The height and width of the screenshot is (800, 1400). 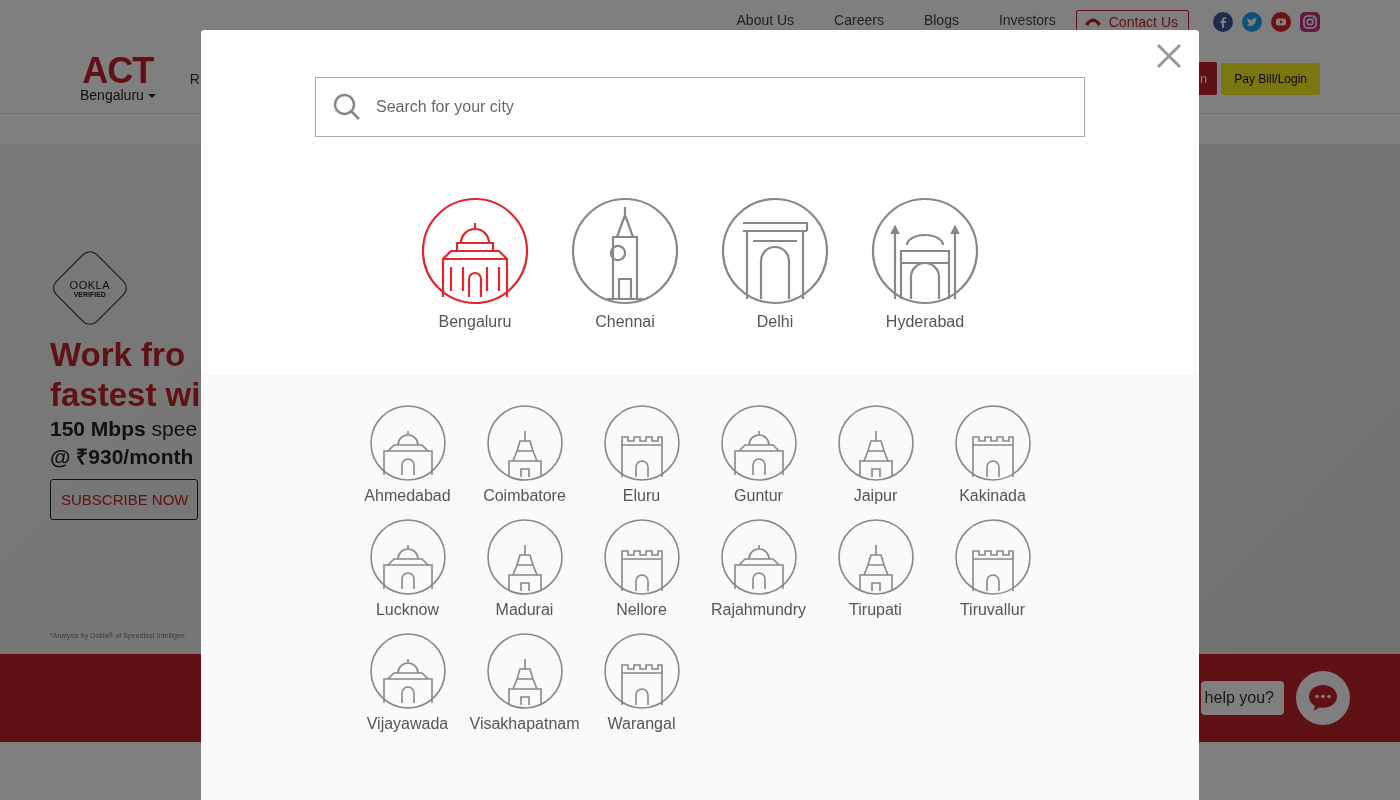 I want to click on banner-headline: Work fro, so click(x=118, y=355).